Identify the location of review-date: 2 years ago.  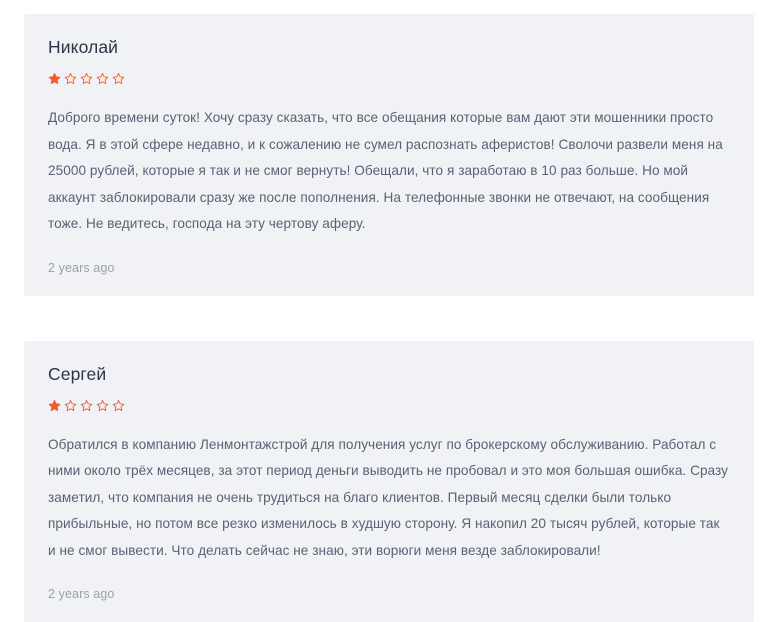
(389, 268).